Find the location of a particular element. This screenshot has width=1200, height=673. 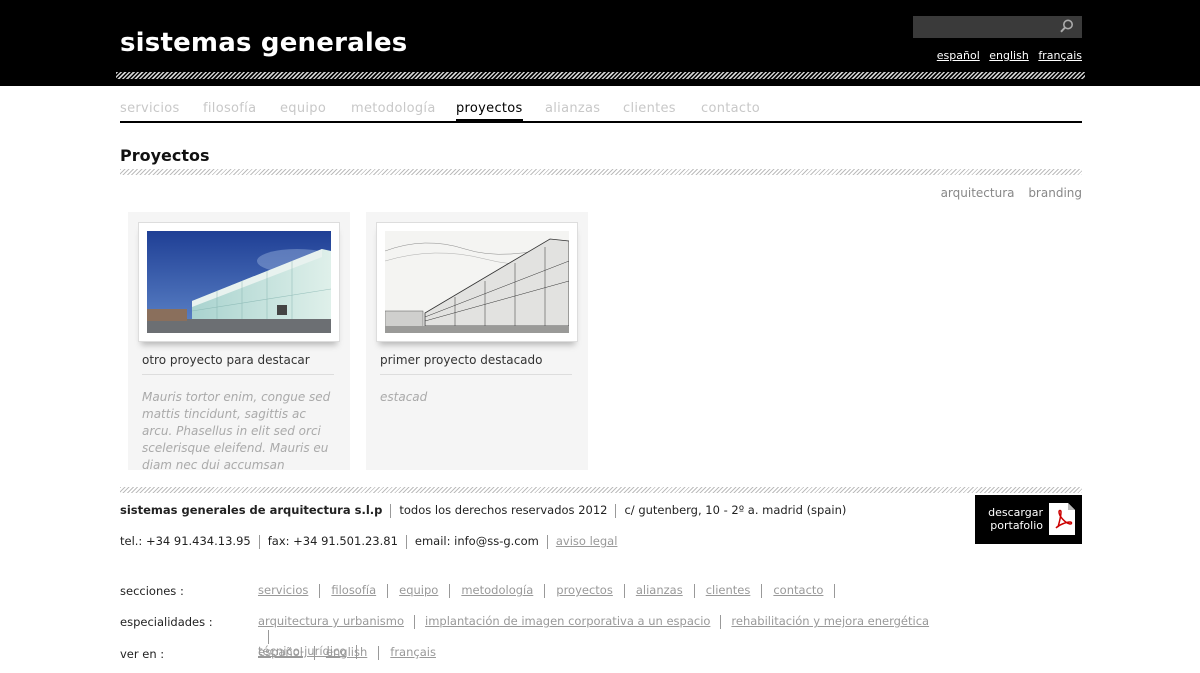

footer-rights: todos los derechos reservados 2012 is located at coordinates (503, 510).